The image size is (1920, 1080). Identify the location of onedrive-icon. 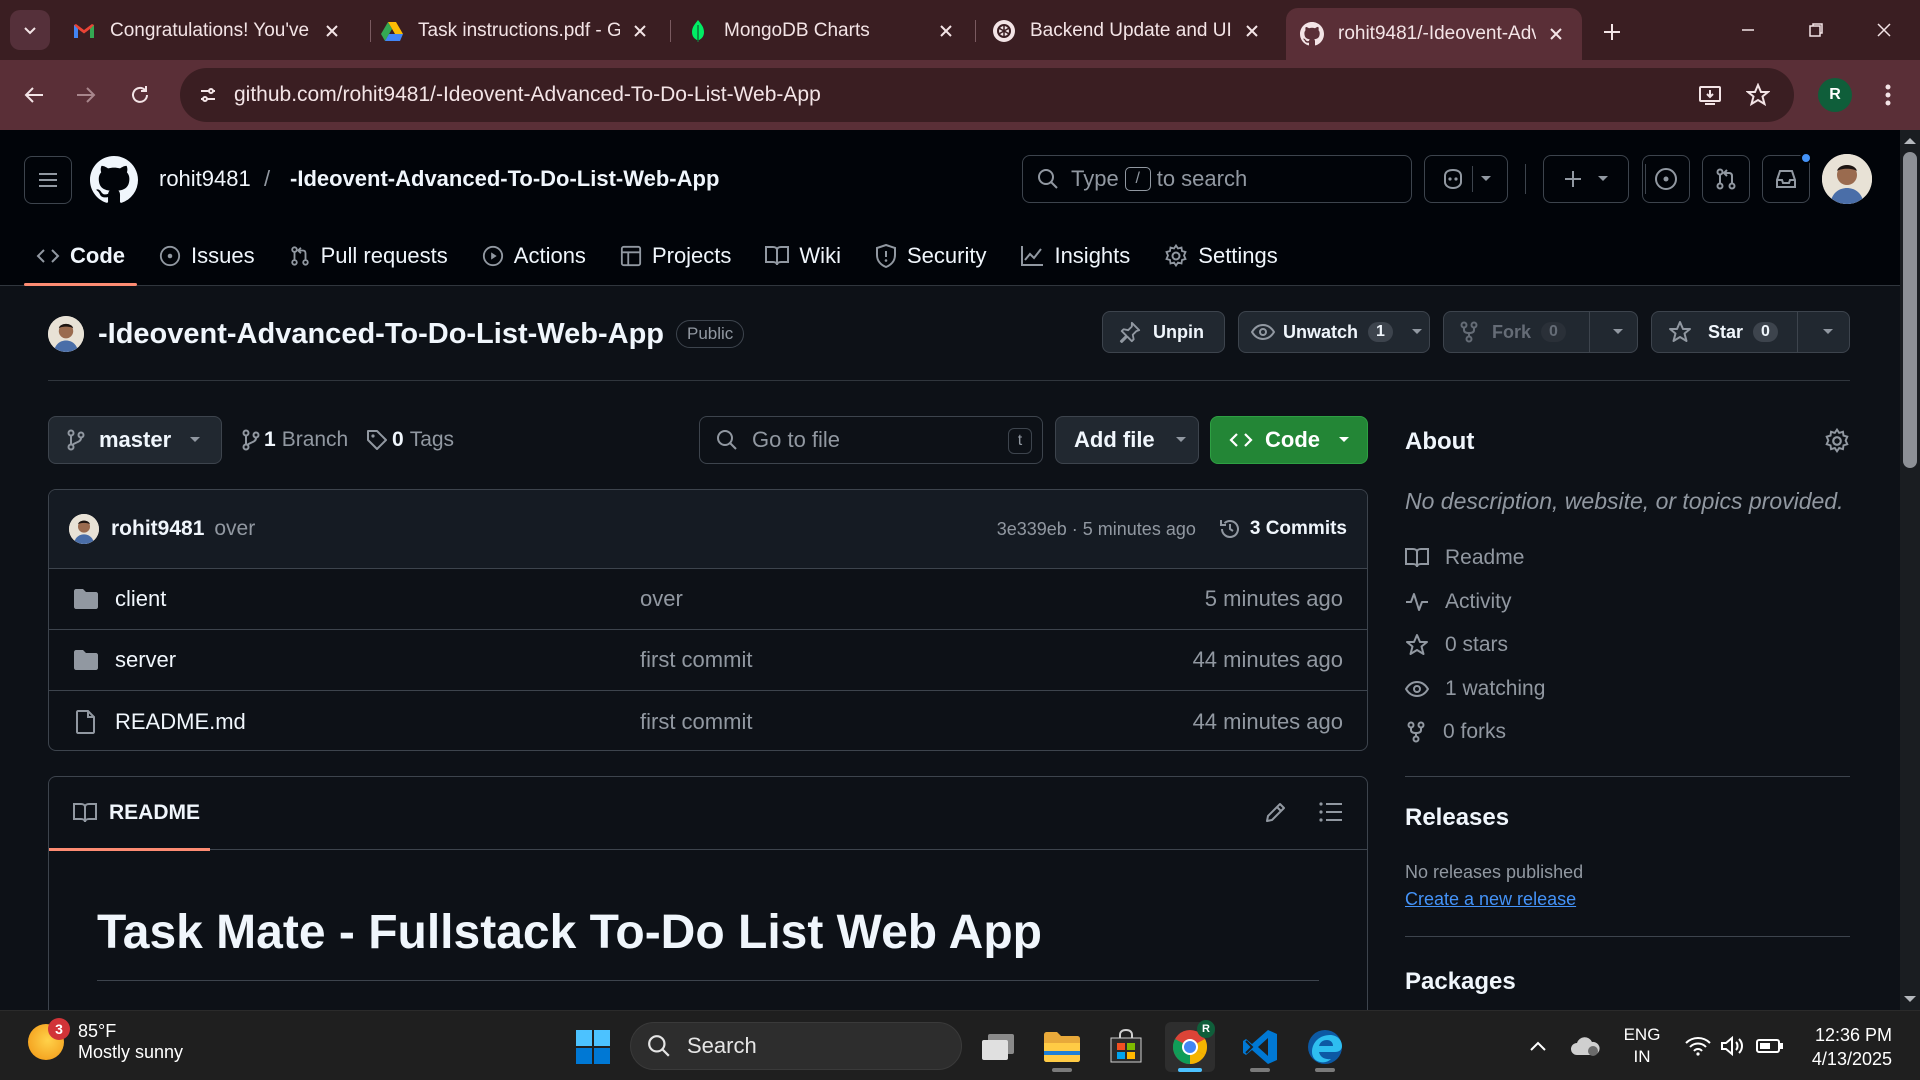
(1585, 1045).